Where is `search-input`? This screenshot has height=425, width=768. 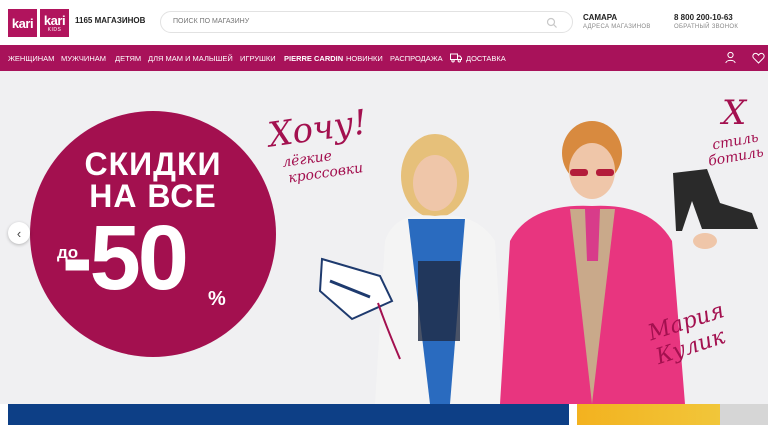 search-input is located at coordinates (353, 21).